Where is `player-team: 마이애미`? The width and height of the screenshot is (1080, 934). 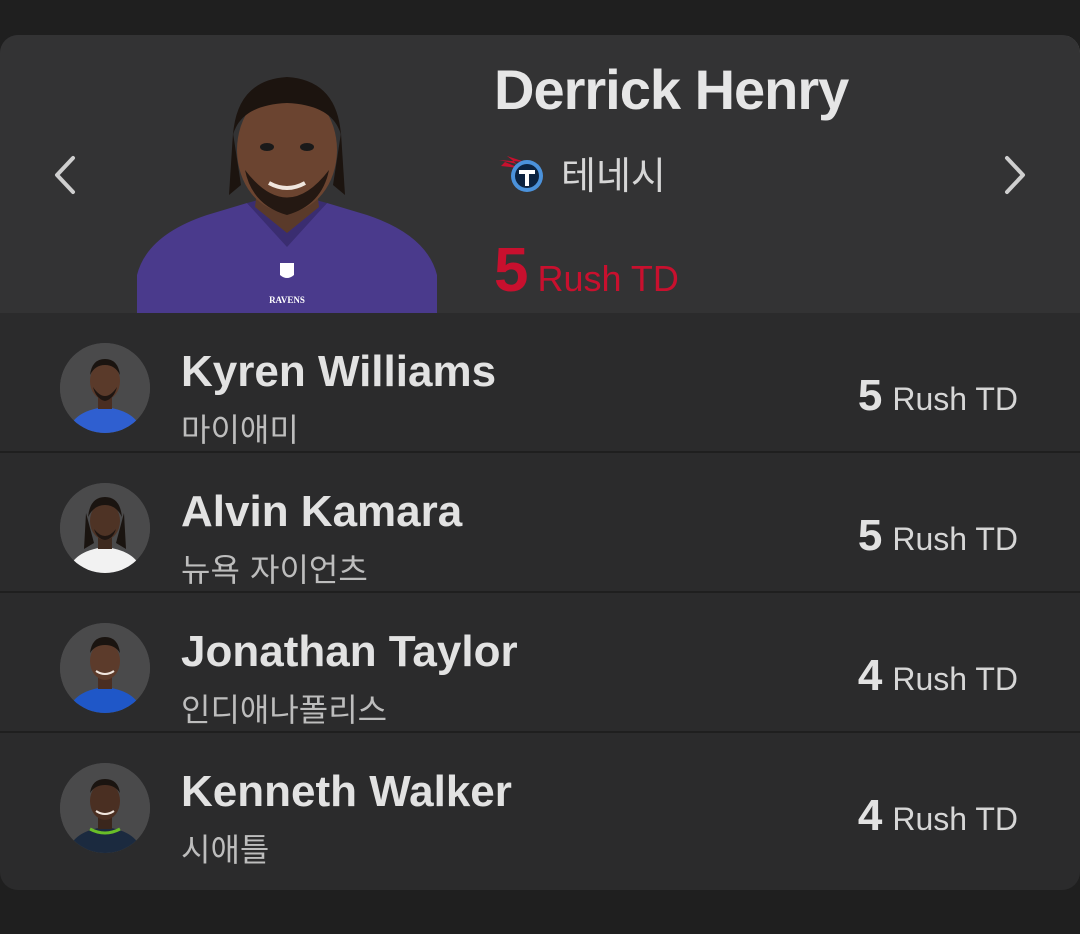 player-team: 마이애미 is located at coordinates (240, 430).